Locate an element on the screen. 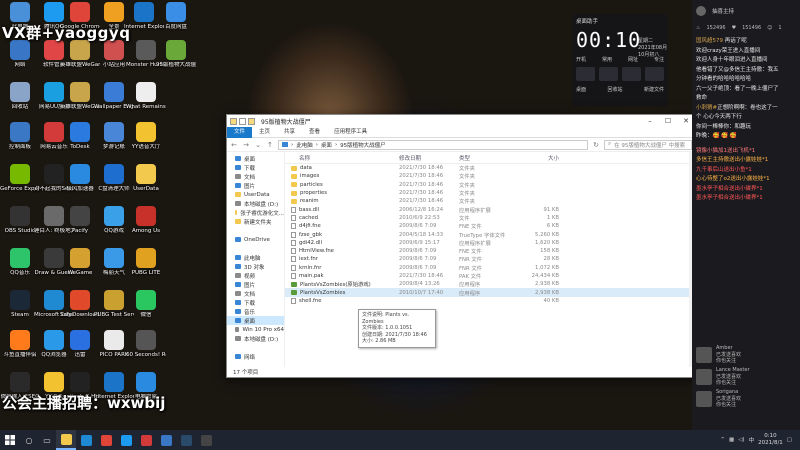 The height and width of the screenshot is (450, 800). taskbar-app-qq is located at coordinates (126, 440).